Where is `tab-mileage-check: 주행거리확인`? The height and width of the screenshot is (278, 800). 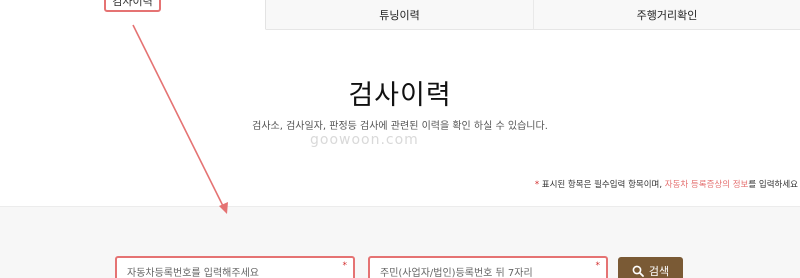
tab-mileage-check: 주행거리확인 is located at coordinates (667, 15).